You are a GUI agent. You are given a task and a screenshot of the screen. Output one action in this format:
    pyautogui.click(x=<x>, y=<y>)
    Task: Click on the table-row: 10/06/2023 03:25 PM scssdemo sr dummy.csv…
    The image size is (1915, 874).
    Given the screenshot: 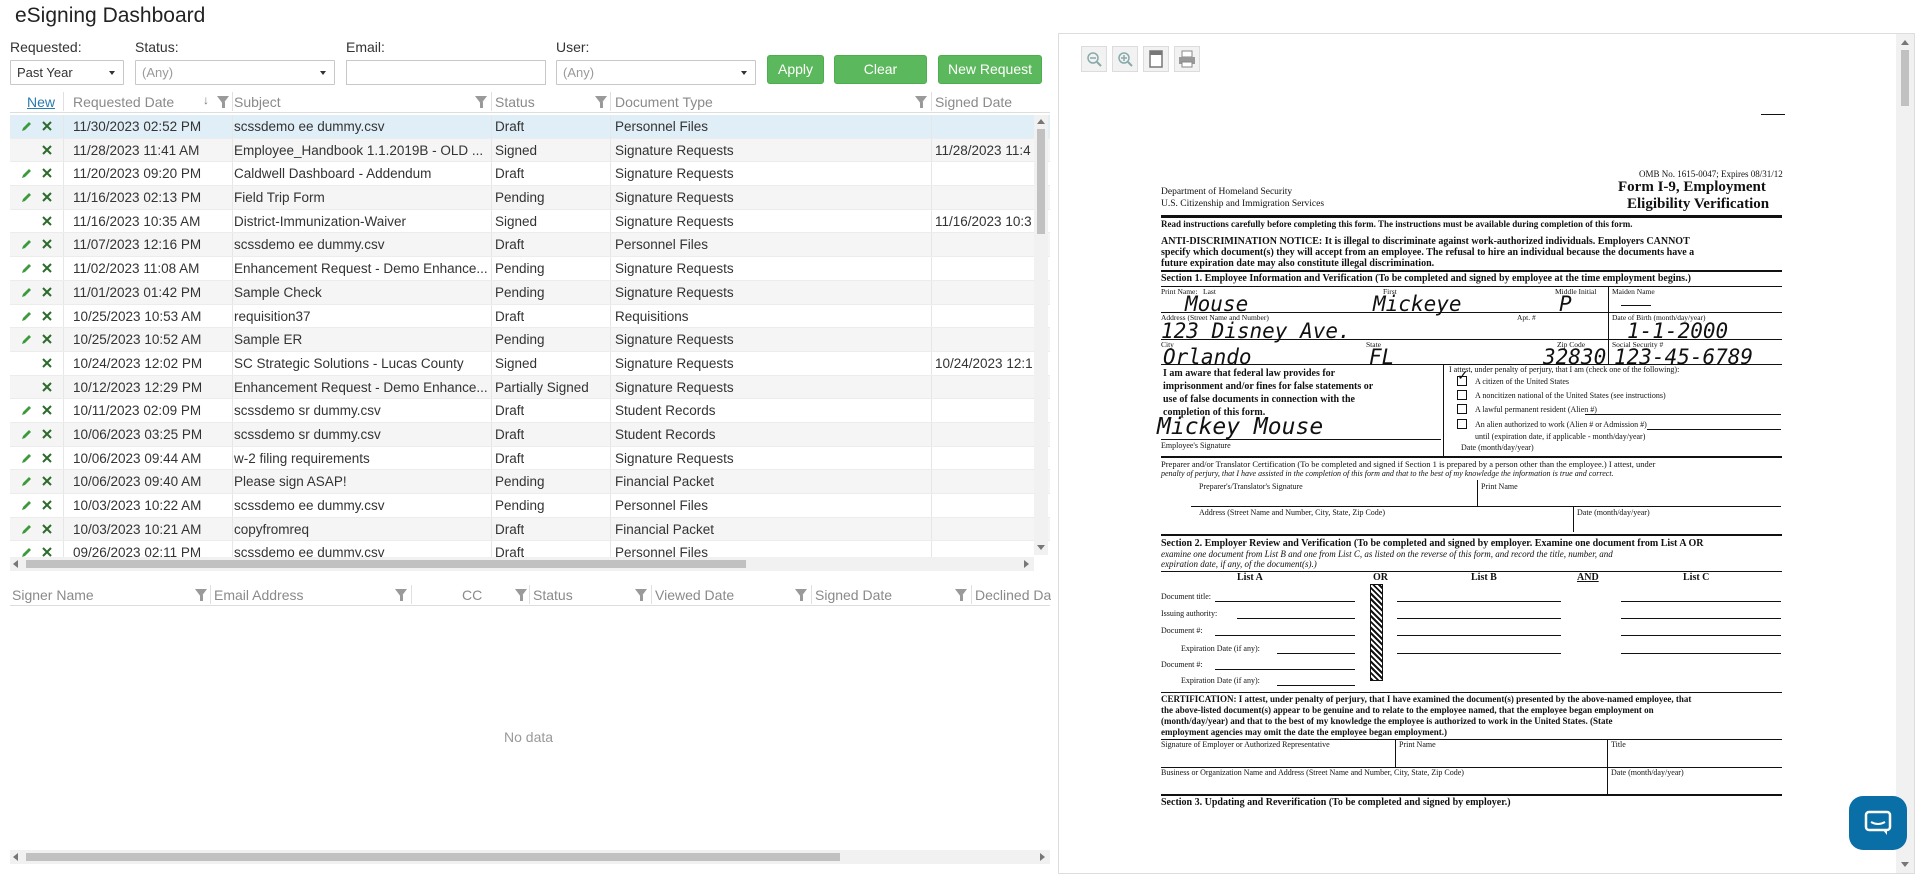 What is the action you would take?
    pyautogui.click(x=530, y=434)
    